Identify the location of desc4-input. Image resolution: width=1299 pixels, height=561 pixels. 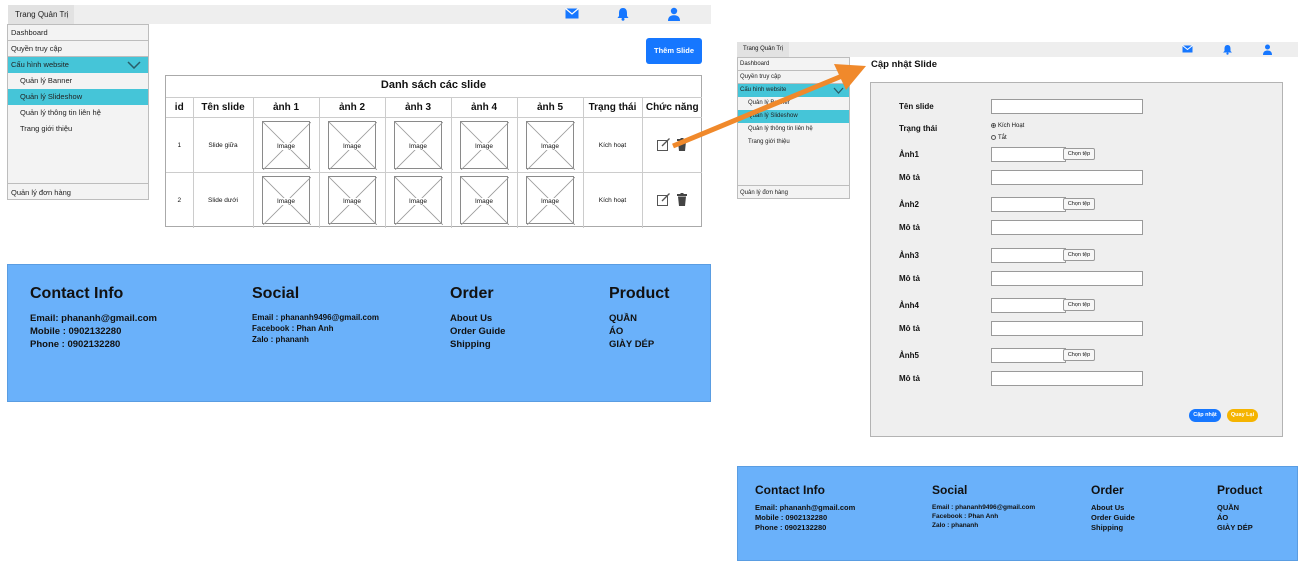
(1067, 328).